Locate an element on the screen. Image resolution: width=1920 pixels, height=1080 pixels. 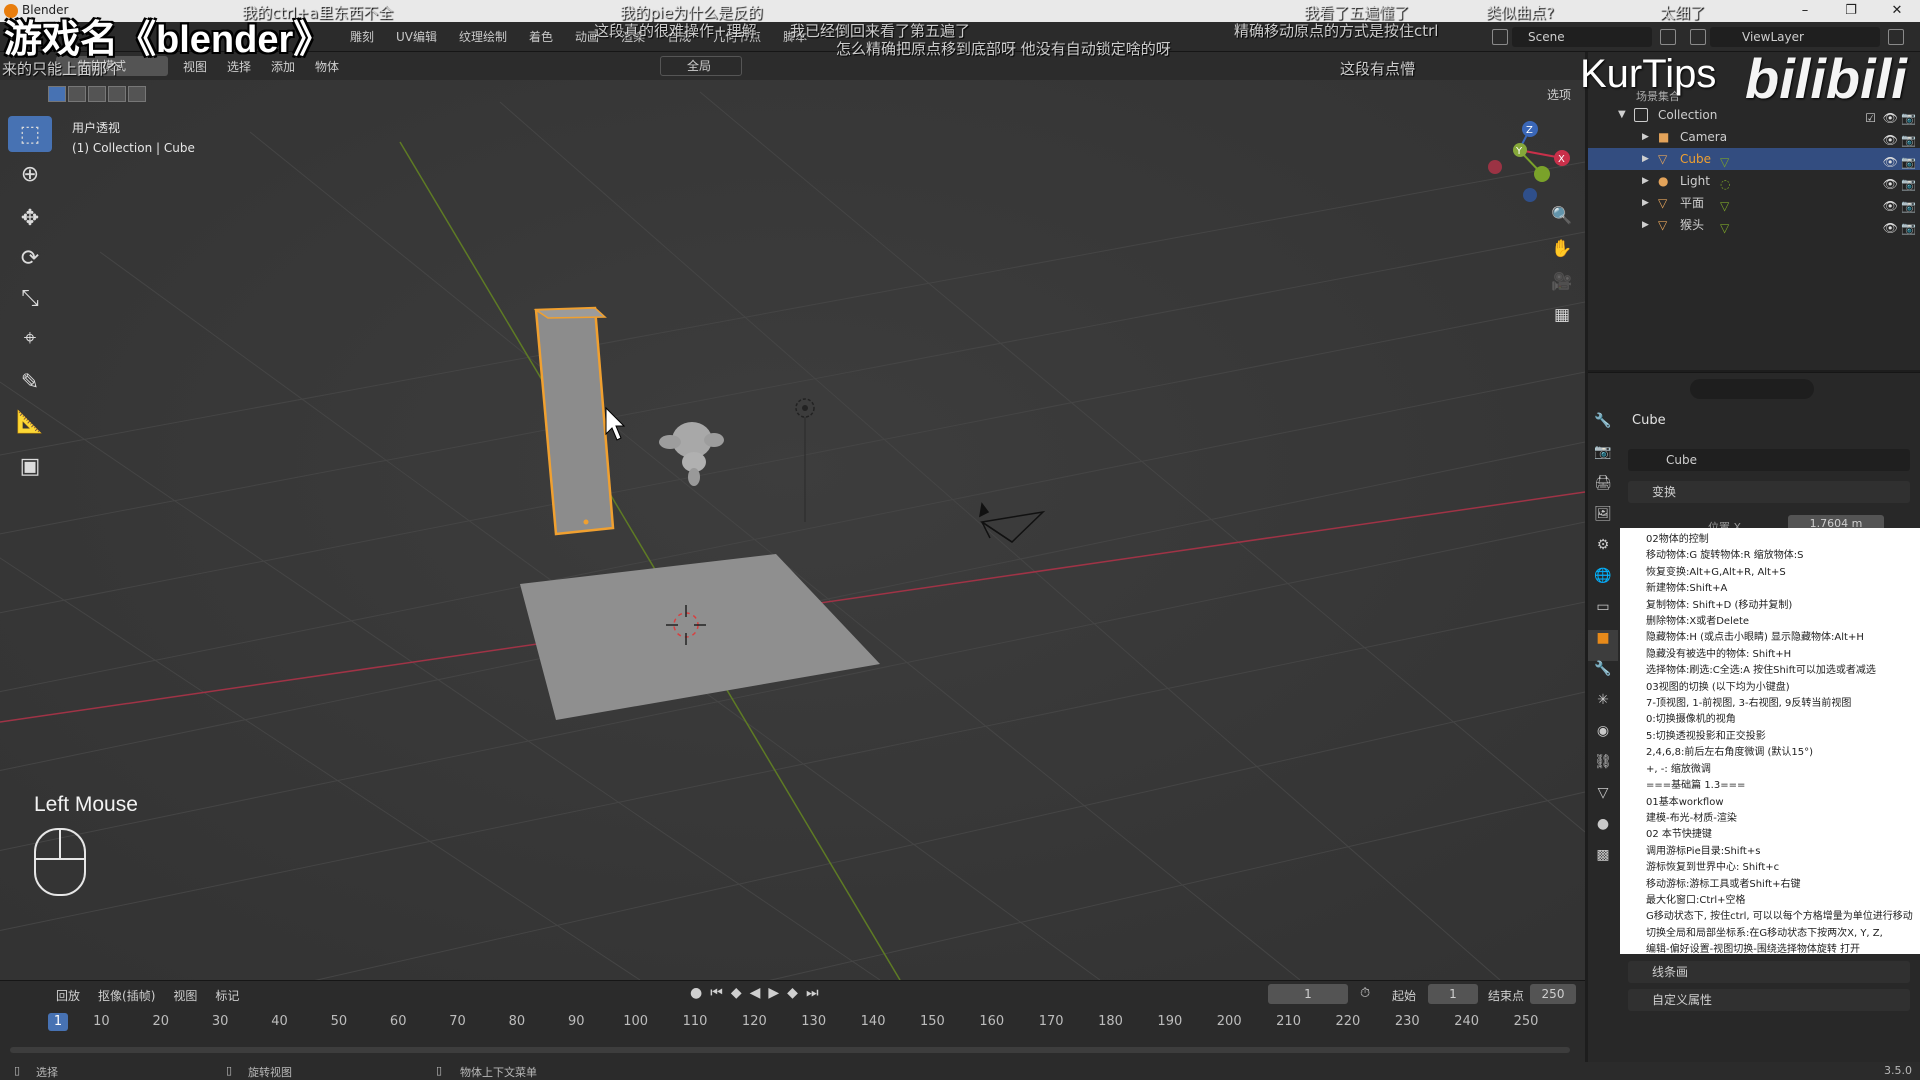
rotate-tool: ⟳ is located at coordinates (30, 258).